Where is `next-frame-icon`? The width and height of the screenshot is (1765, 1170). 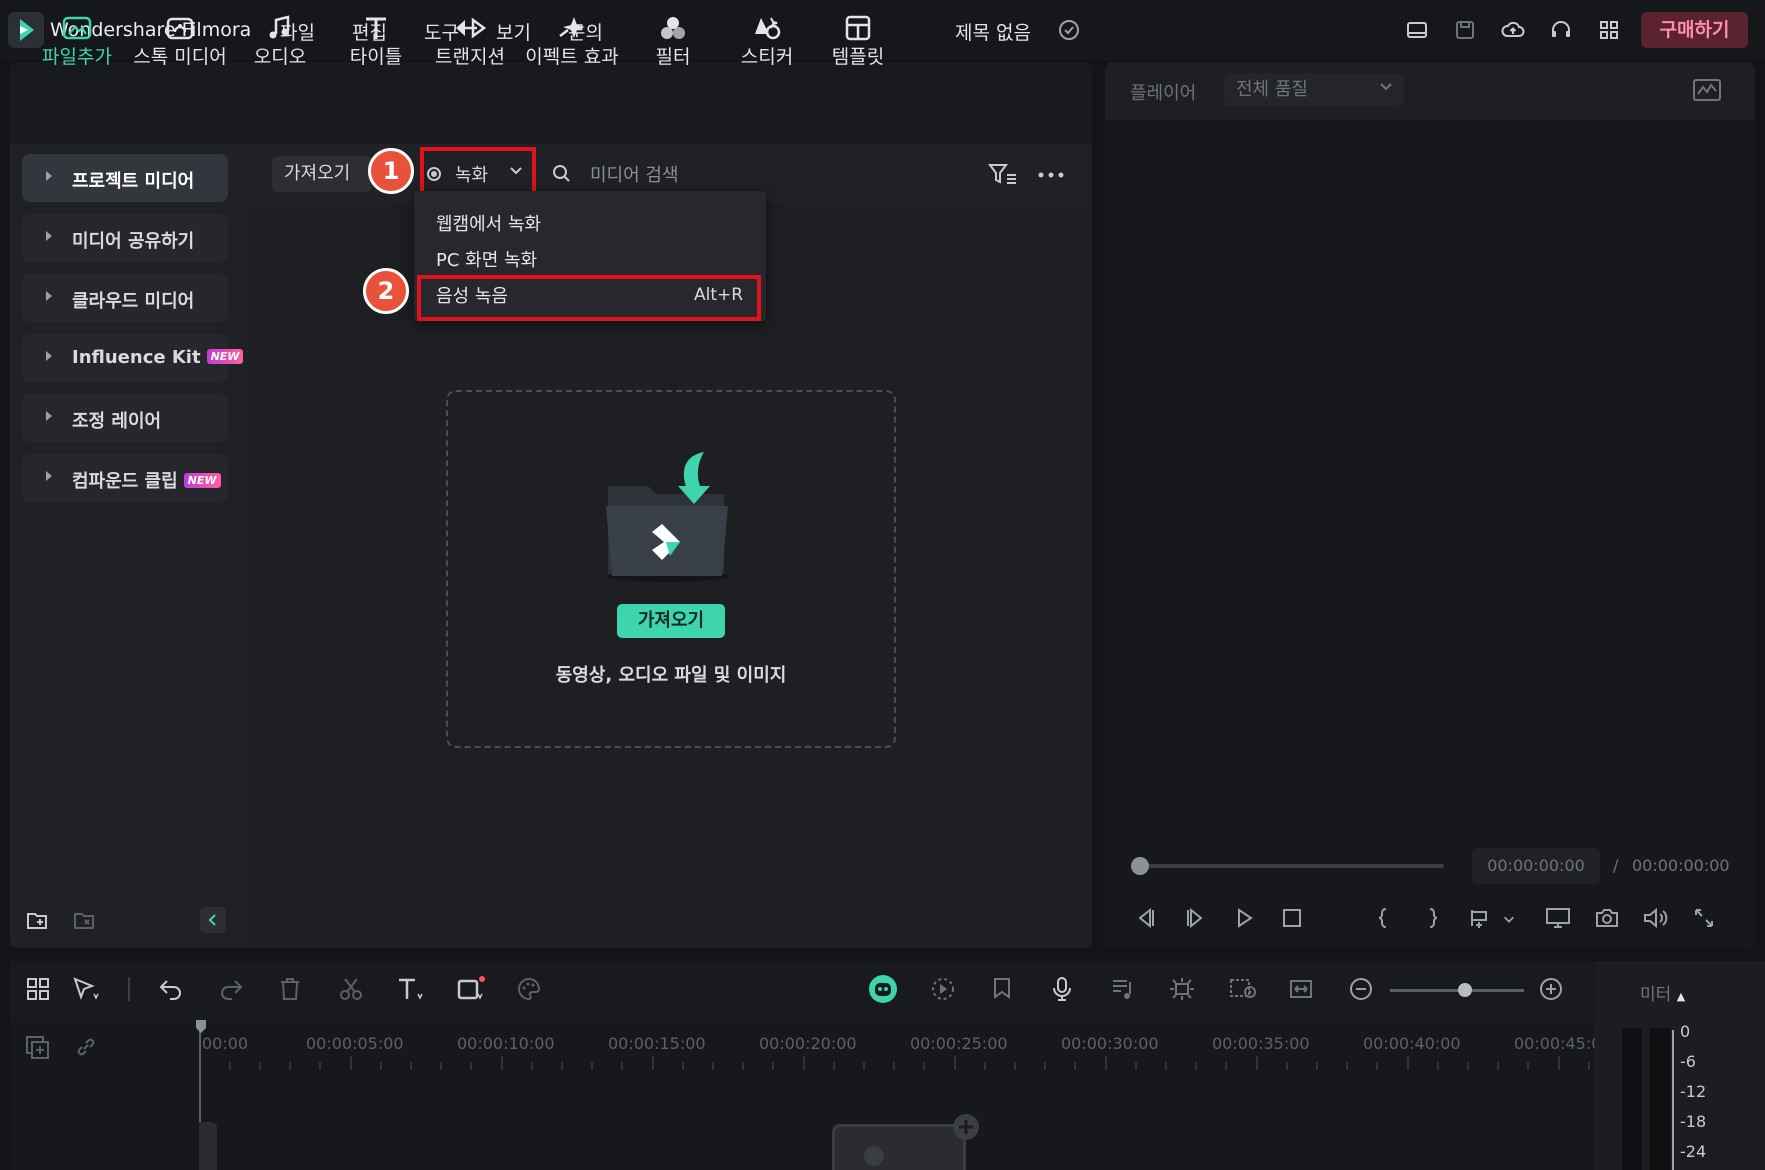 next-frame-icon is located at coordinates (1195, 918).